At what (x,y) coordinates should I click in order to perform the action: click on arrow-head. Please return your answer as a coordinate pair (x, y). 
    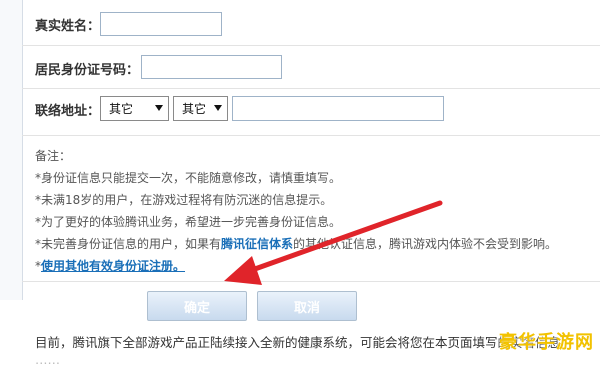
    Looking at the image, I should click on (243, 270).